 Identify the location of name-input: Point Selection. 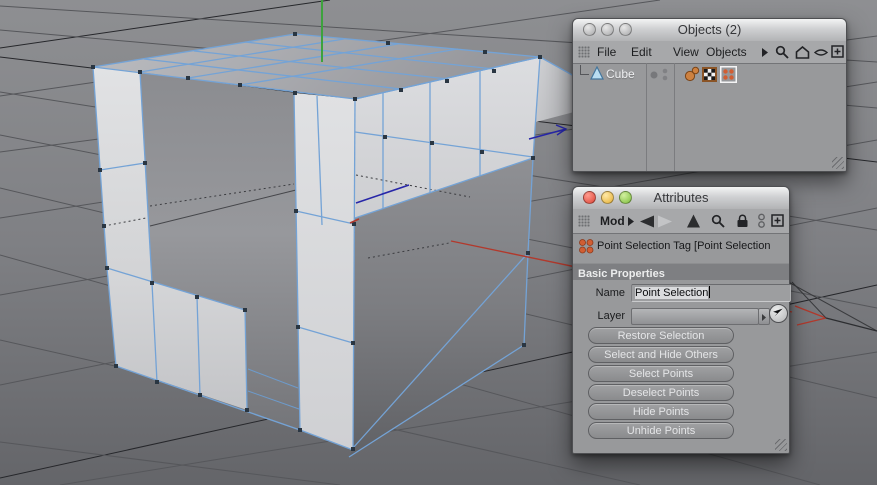
(711, 293).